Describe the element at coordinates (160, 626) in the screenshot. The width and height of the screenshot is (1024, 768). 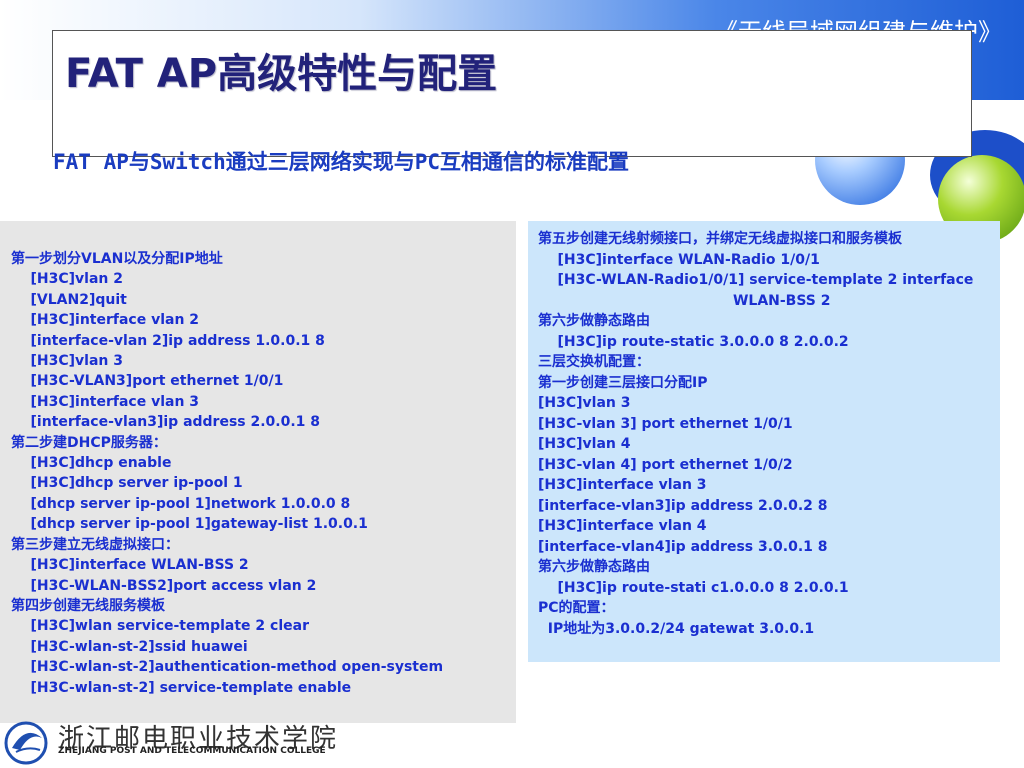
I see `config-line: [H3C]wlan service-template 2 clear` at that location.